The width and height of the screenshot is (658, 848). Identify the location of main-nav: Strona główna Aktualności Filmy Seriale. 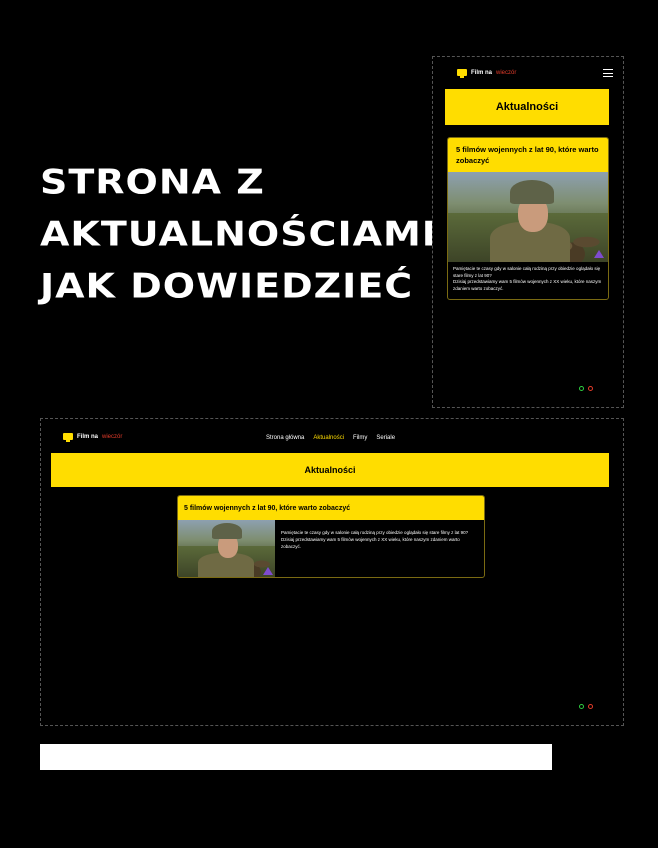
(330, 438).